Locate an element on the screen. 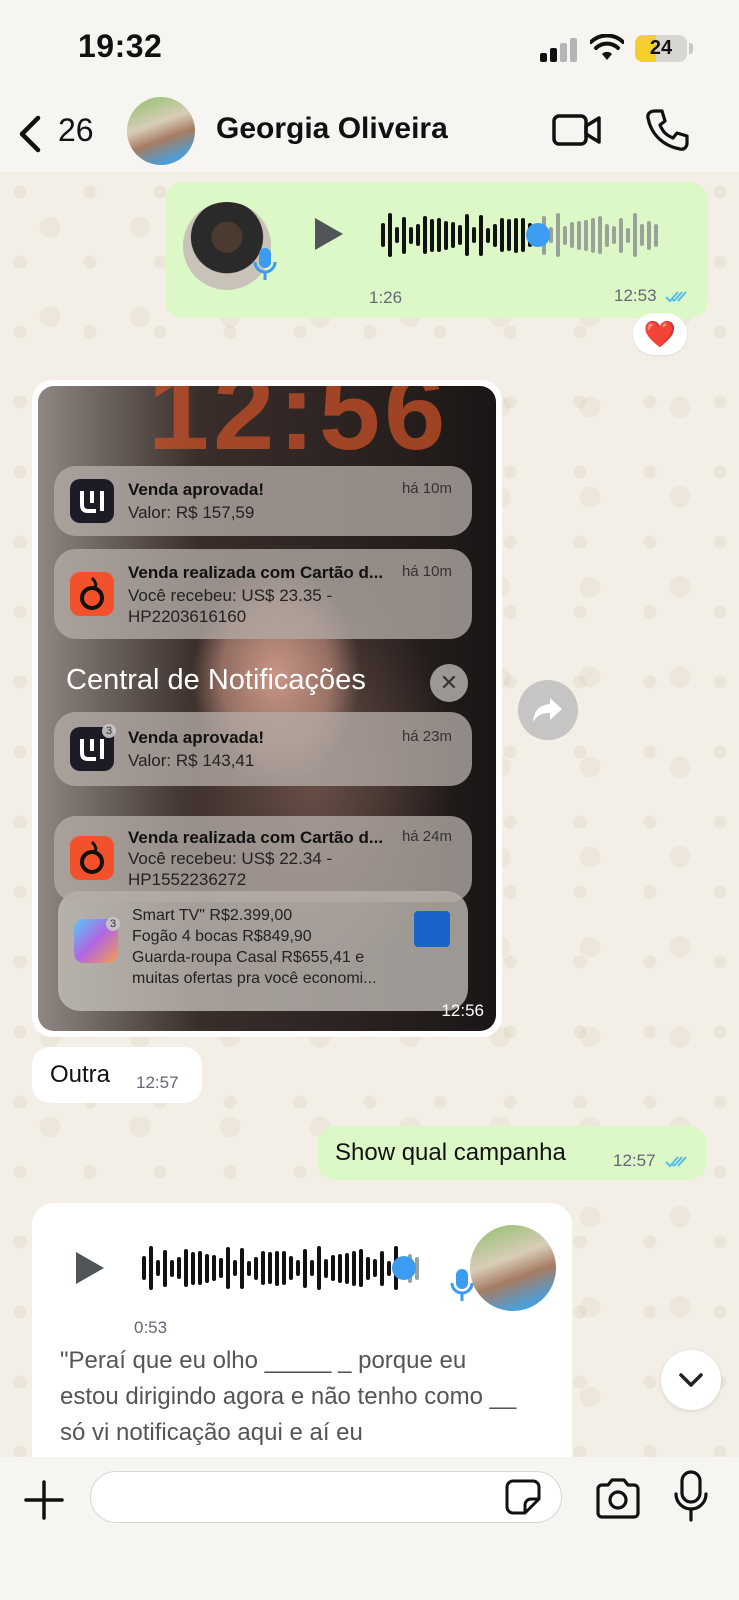 This screenshot has width=739, height=1600. notification-body: Você recebeu: US$ 23.35 - HP2203616160 is located at coordinates (230, 606).